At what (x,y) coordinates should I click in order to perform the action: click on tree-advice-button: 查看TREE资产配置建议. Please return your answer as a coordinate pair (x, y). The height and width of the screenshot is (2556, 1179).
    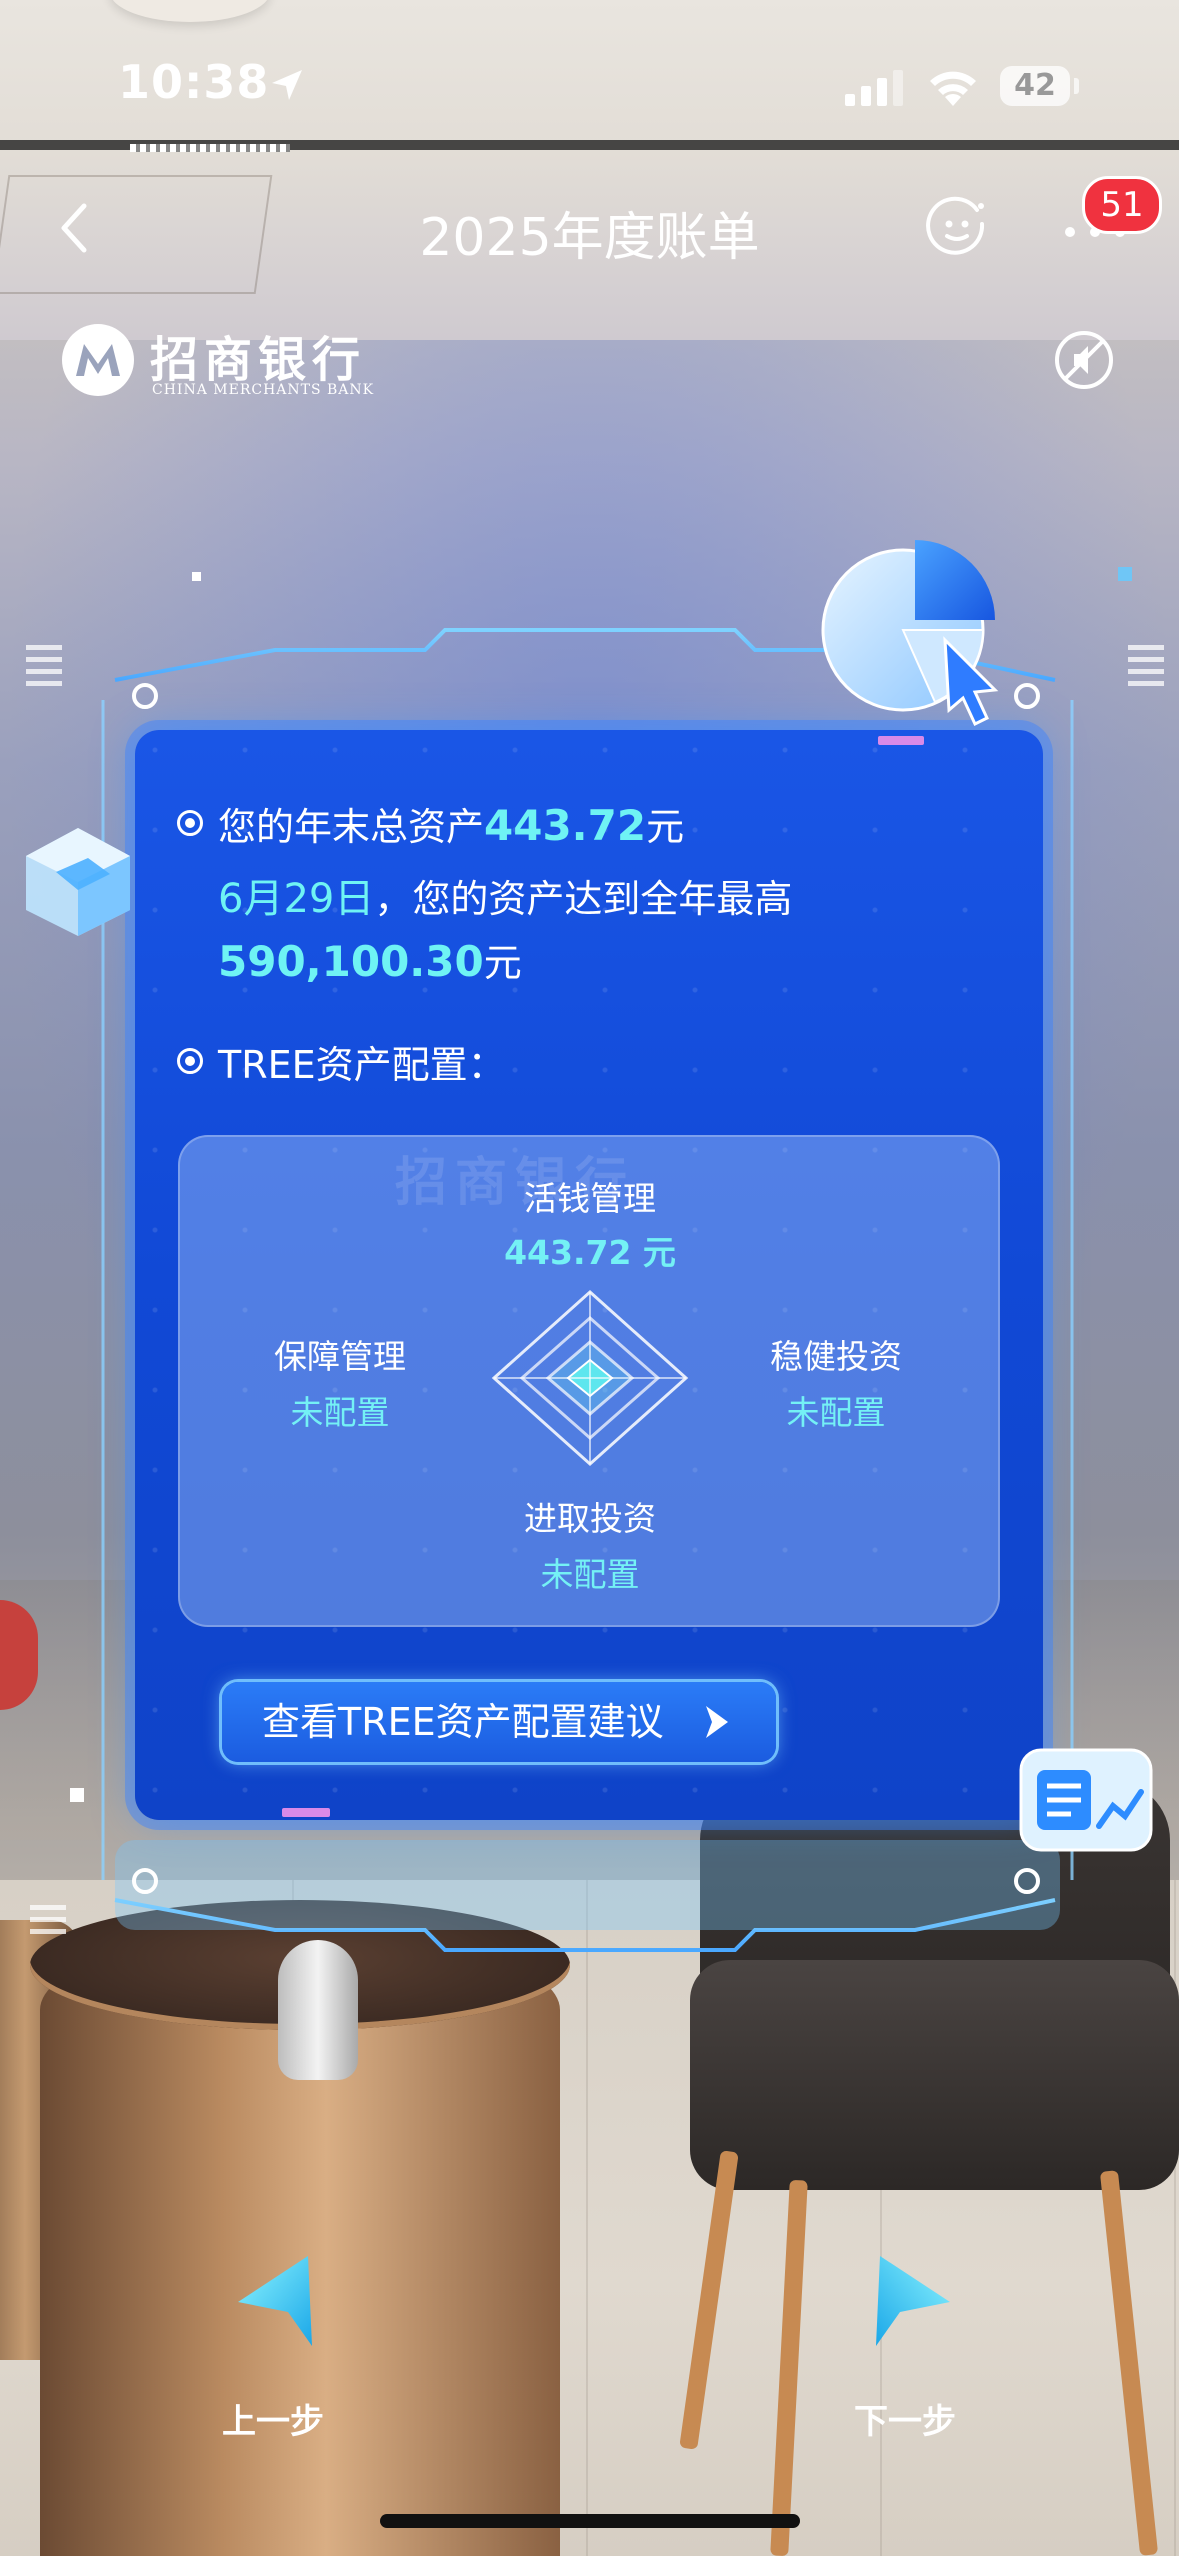
    Looking at the image, I should click on (499, 1722).